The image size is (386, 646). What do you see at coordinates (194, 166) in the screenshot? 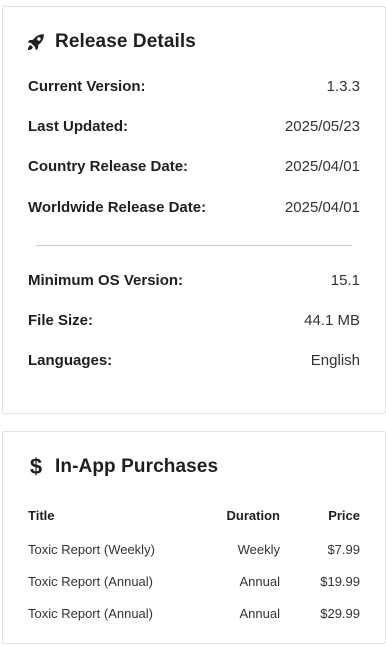
I see `detail-row-country-release-date: Country Release Date: 2025/04/01` at bounding box center [194, 166].